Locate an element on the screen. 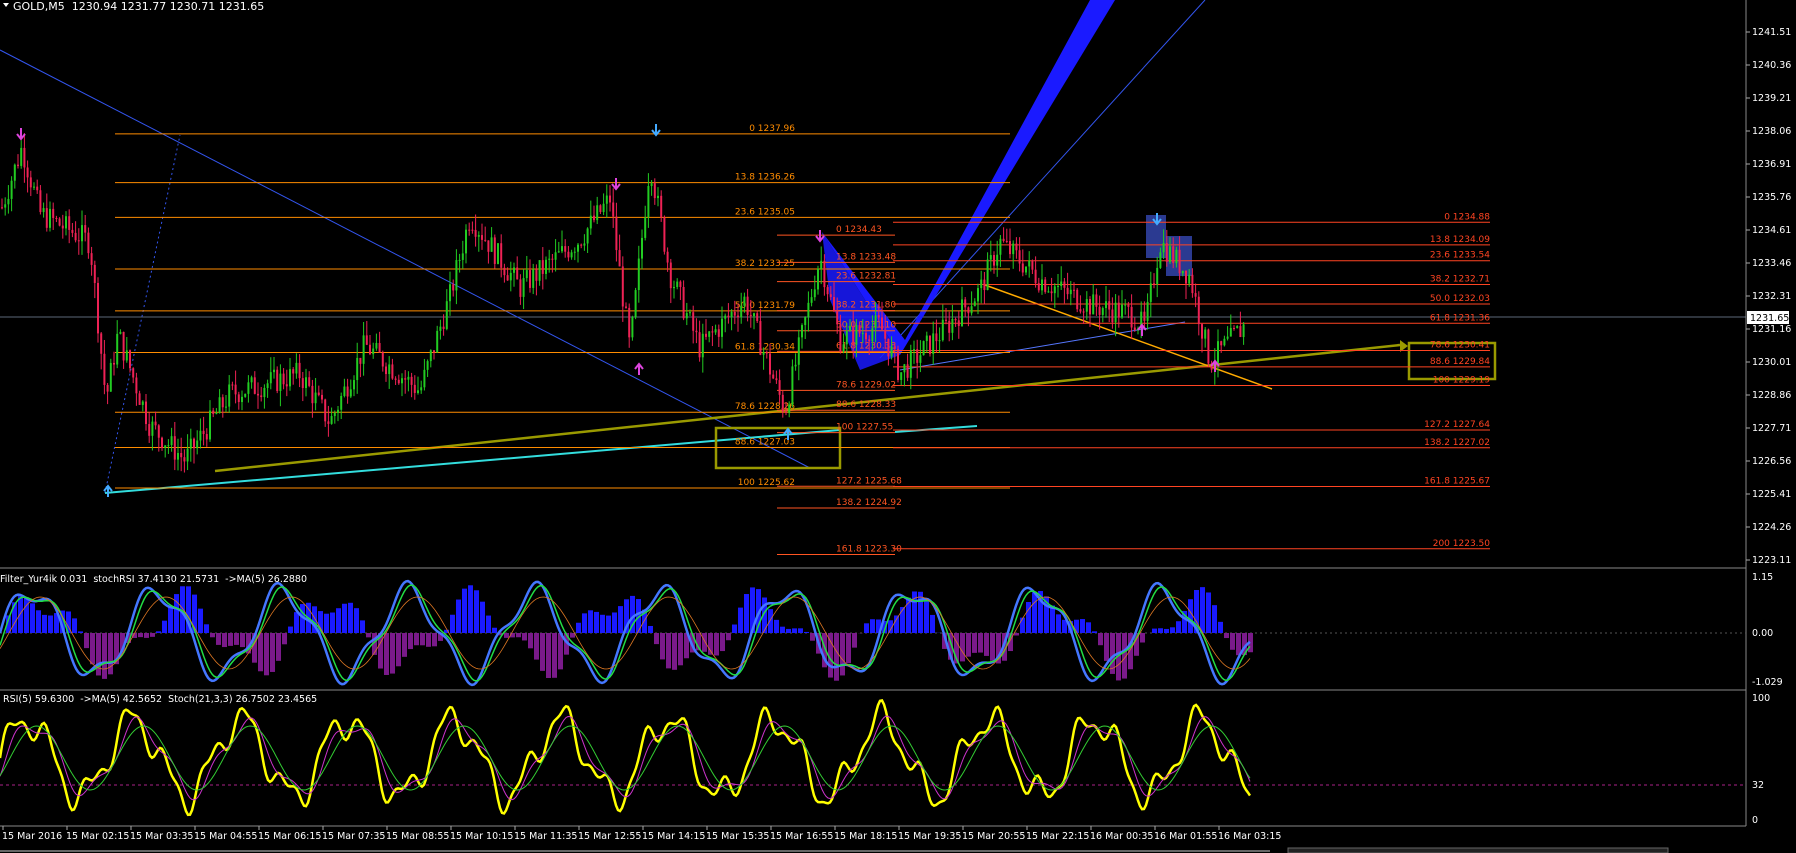 This screenshot has width=1796, height=853. collapse-triangle-icon is located at coordinates (6, 5).